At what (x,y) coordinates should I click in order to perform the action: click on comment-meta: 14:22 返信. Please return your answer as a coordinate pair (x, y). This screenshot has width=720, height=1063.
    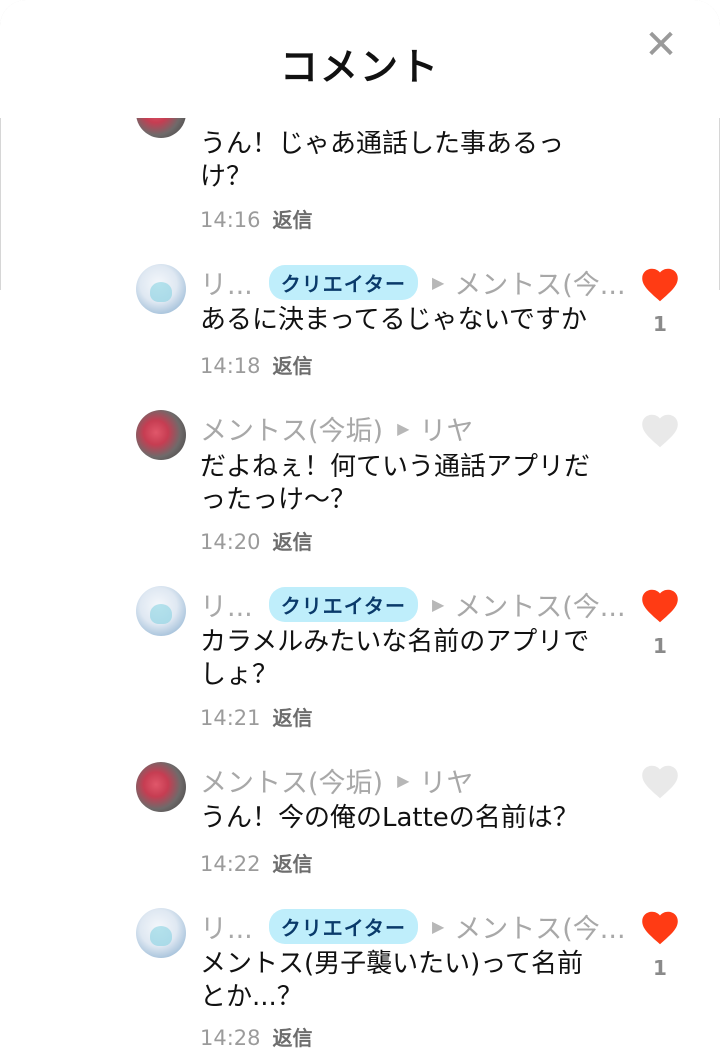
    Looking at the image, I should click on (256, 862).